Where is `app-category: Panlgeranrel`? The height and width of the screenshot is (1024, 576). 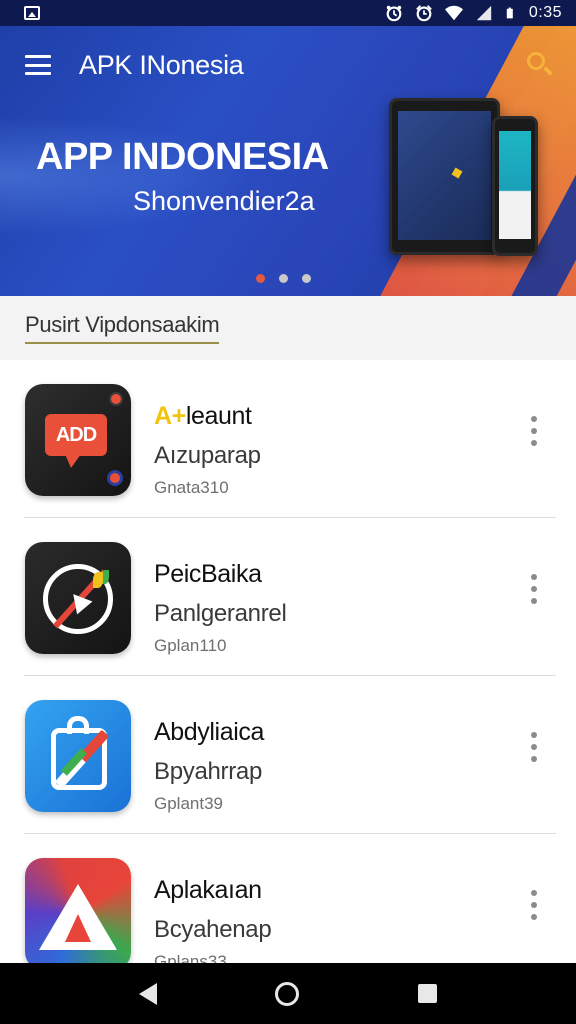
app-category: Panlgeranrel is located at coordinates (220, 613).